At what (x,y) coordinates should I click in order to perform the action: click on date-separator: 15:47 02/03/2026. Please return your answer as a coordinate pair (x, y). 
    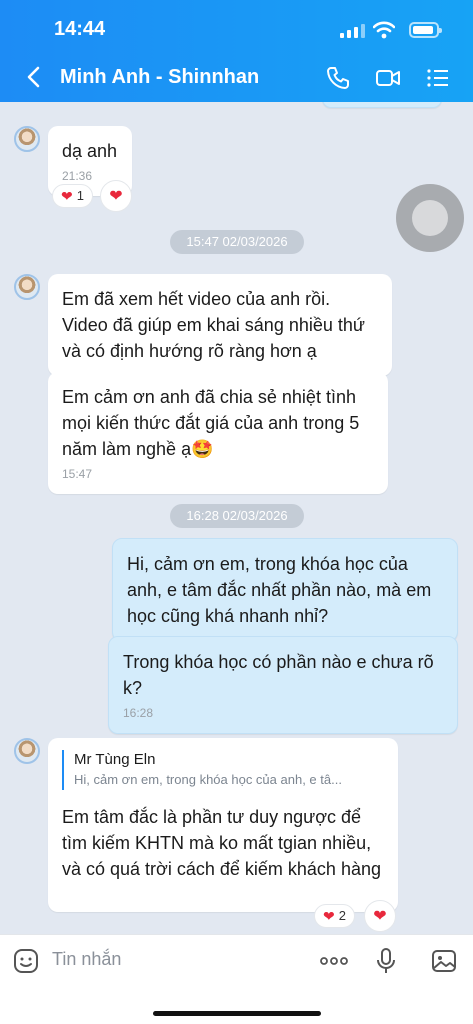
    Looking at the image, I should click on (237, 242).